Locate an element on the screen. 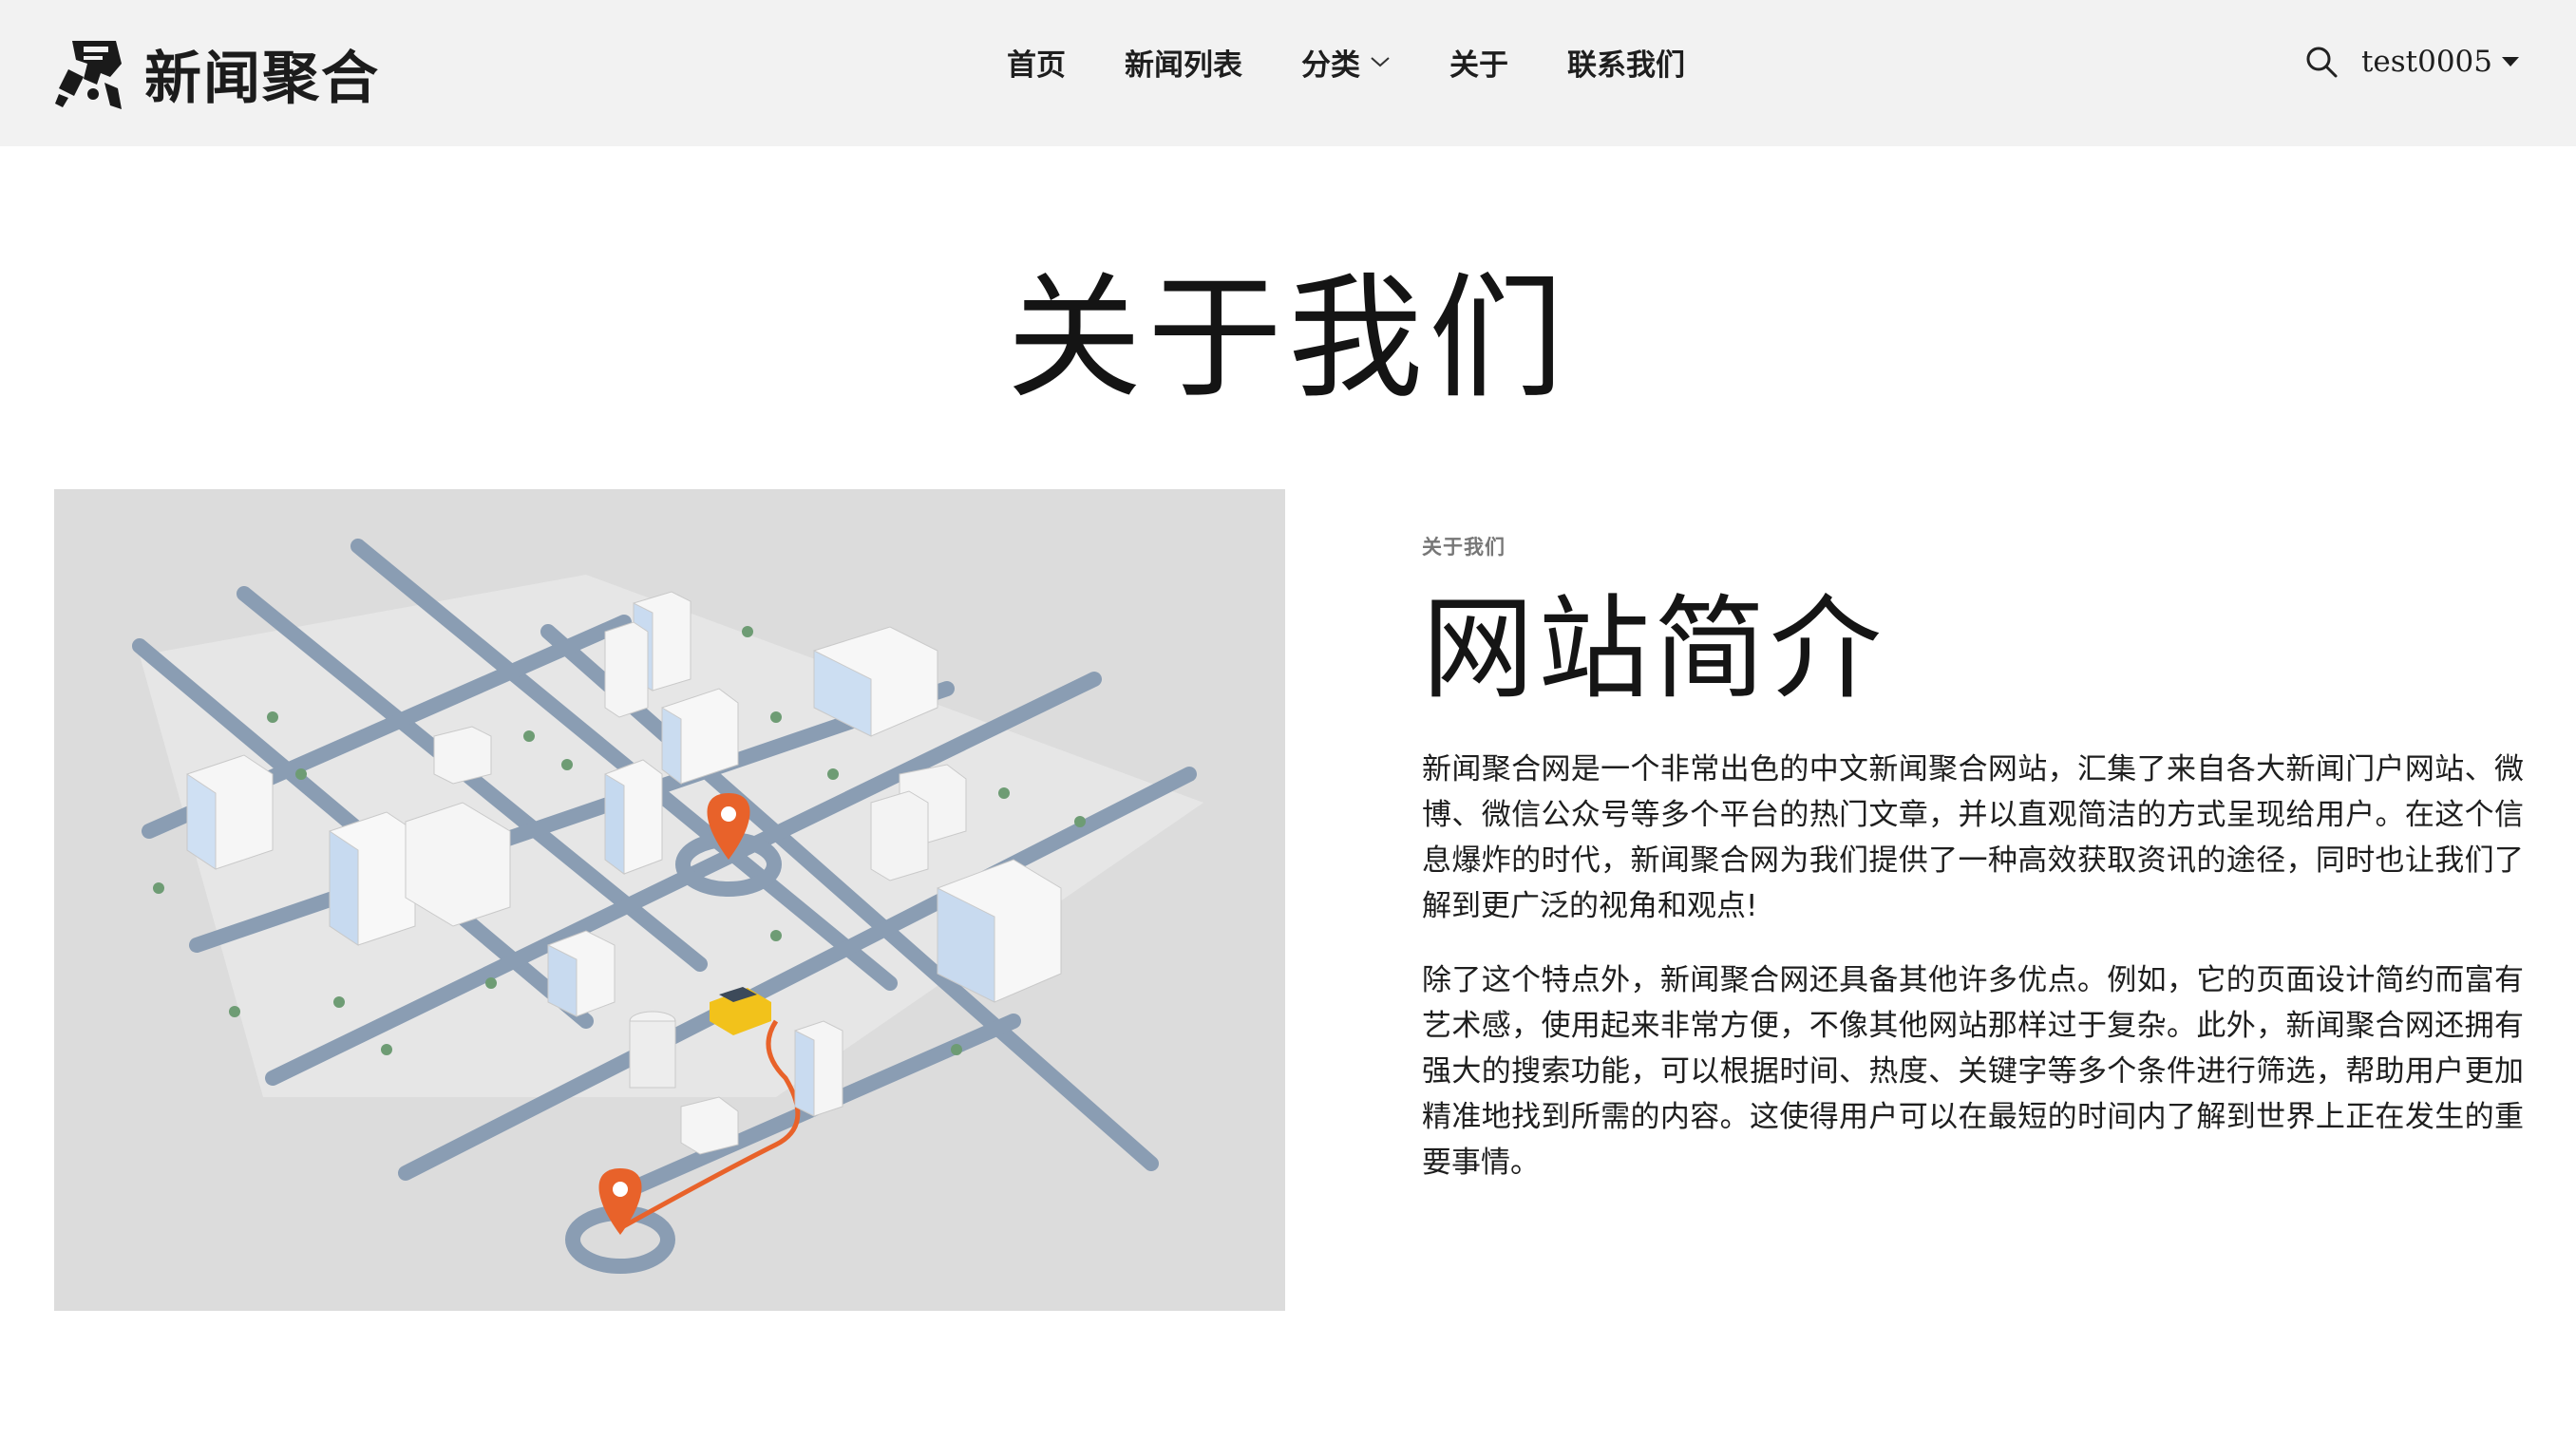 This screenshot has height=1440, width=2576. main-nav: 首页 新闻列表 分类 关于 联系我们 is located at coordinates (1346, 61).